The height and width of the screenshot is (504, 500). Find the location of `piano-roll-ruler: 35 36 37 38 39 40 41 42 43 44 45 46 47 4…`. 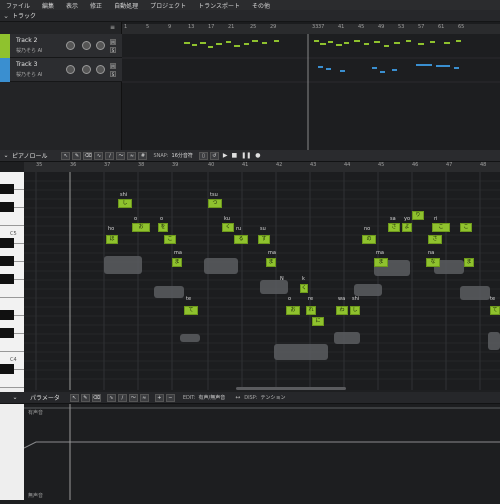

piano-roll-ruler: 35 36 37 38 39 40 41 42 43 44 45 46 47 4… is located at coordinates (262, 167).